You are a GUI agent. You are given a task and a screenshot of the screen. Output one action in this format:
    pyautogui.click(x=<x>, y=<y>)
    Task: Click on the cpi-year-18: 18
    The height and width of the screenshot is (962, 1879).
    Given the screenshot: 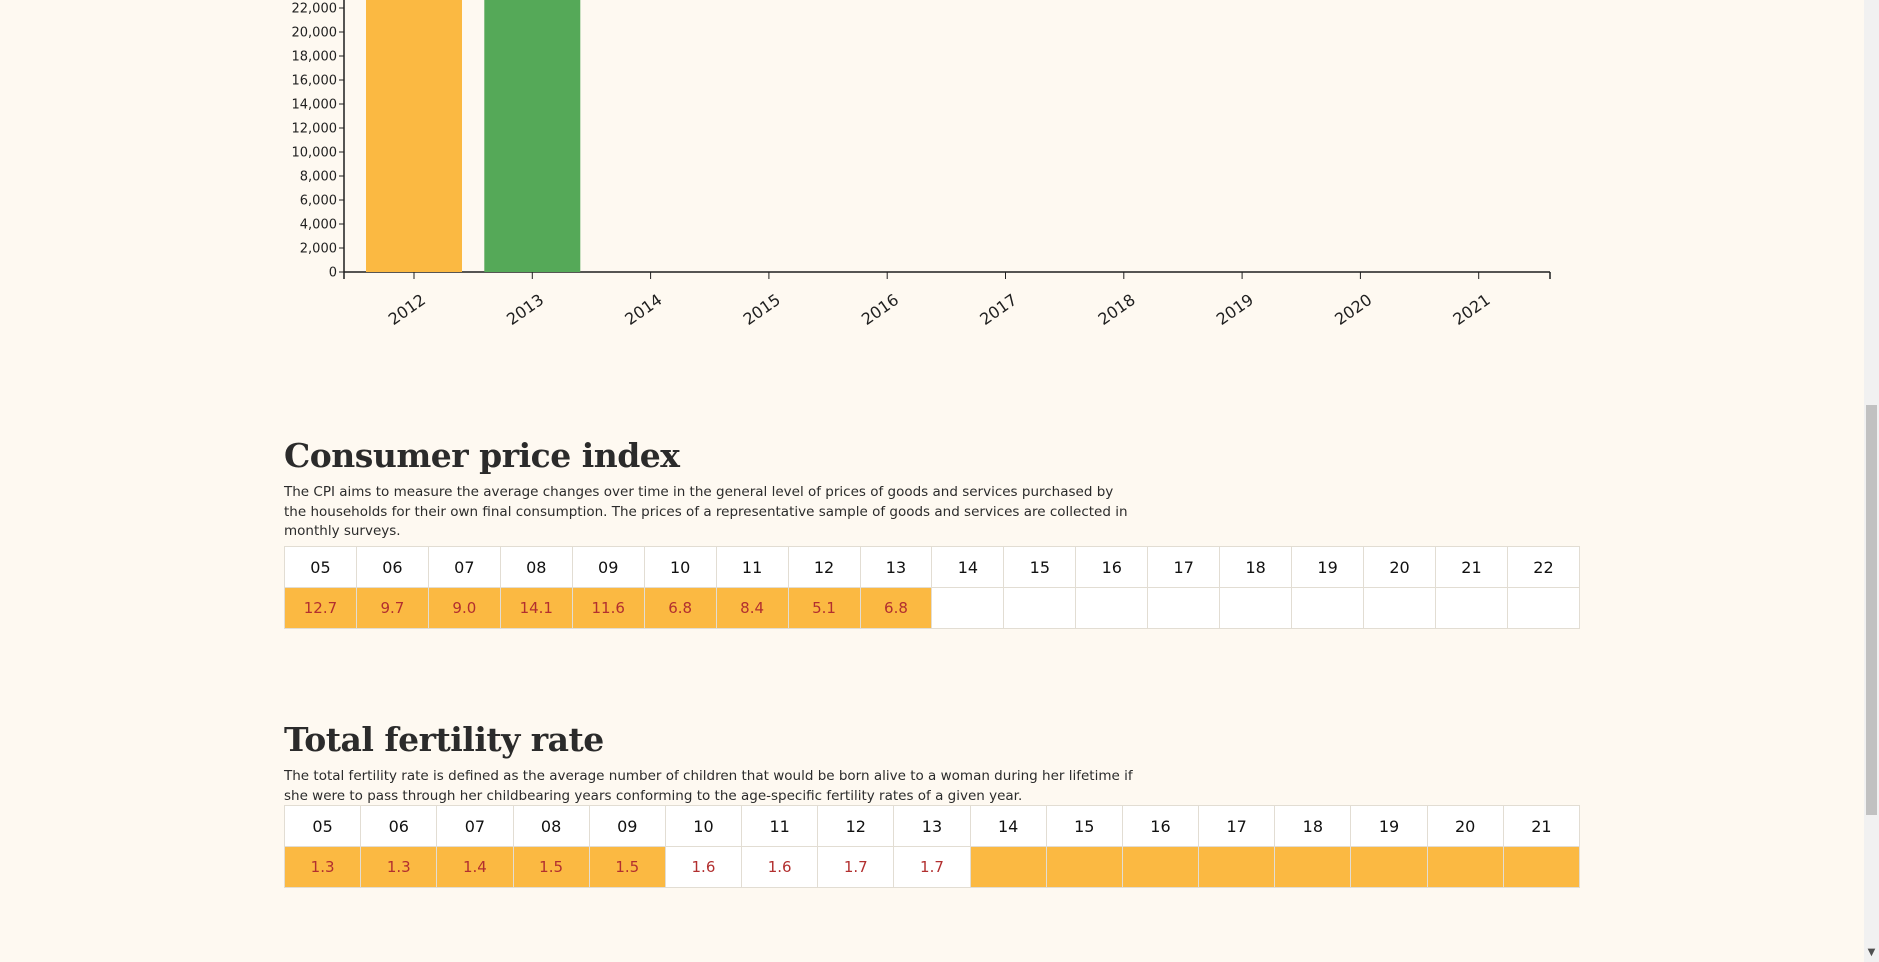 What is the action you would take?
    pyautogui.click(x=1256, y=567)
    